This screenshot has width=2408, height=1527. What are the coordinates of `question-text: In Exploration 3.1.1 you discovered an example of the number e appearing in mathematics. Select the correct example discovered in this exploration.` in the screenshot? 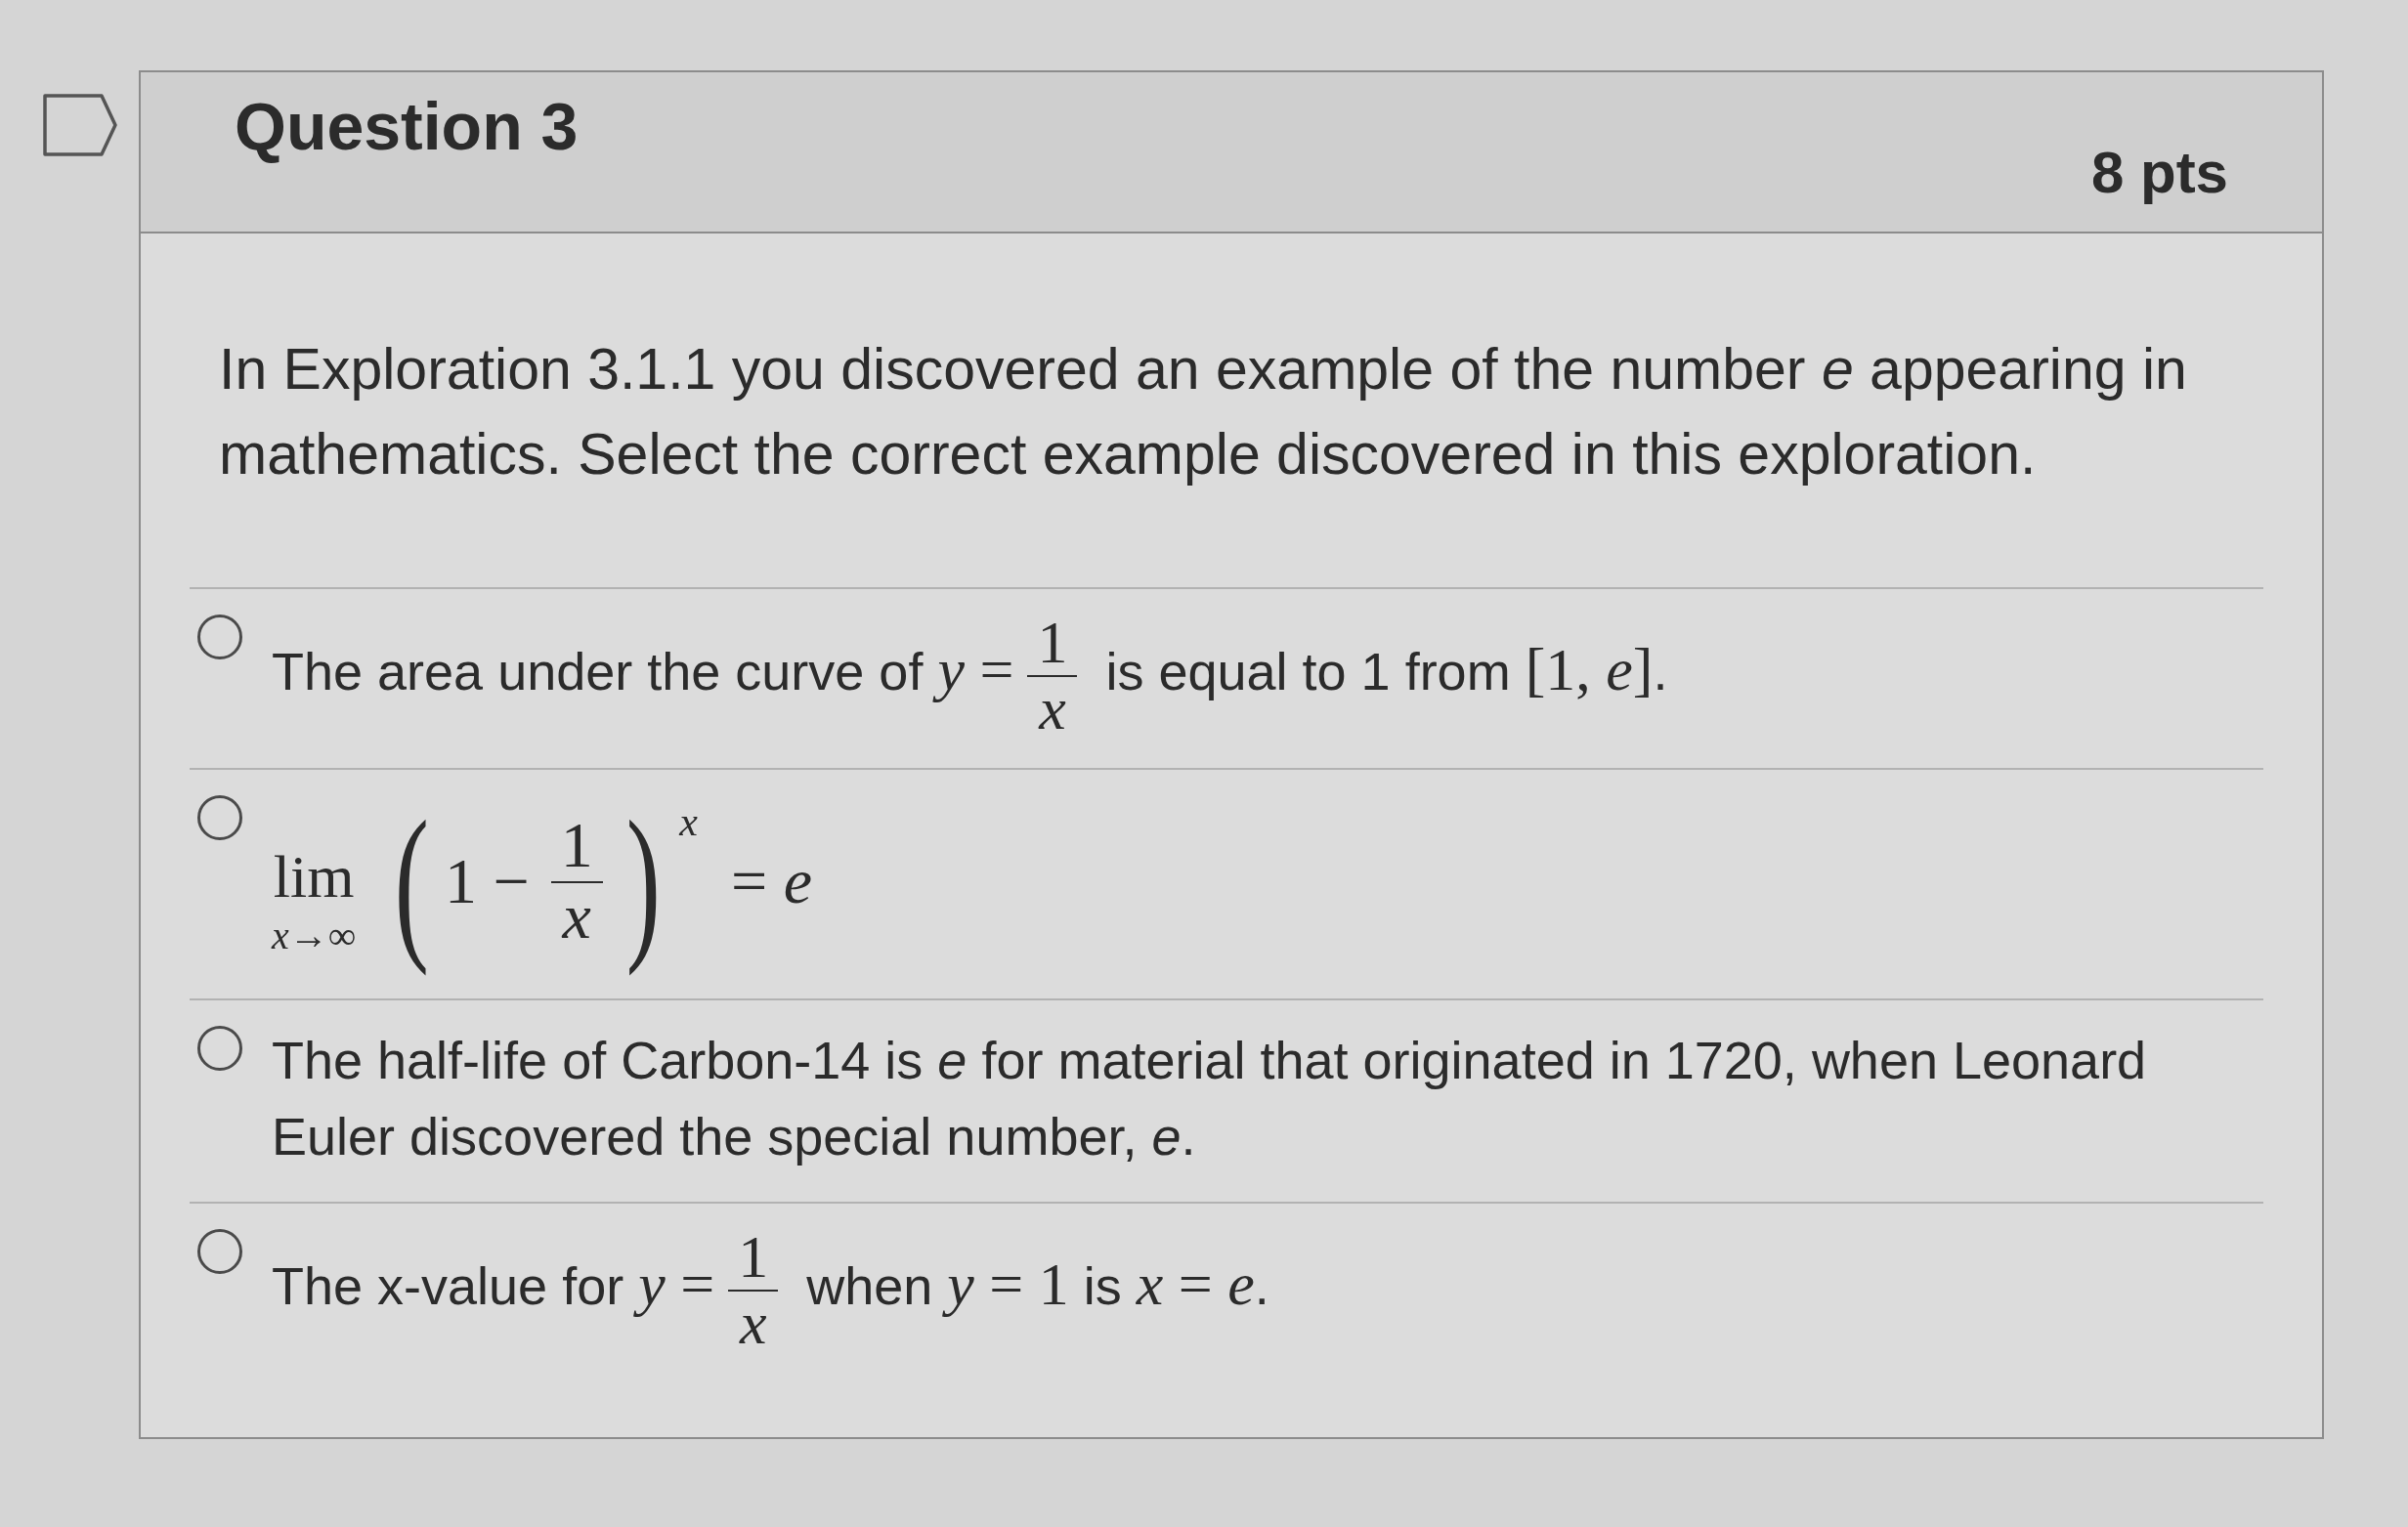 It's located at (1203, 412).